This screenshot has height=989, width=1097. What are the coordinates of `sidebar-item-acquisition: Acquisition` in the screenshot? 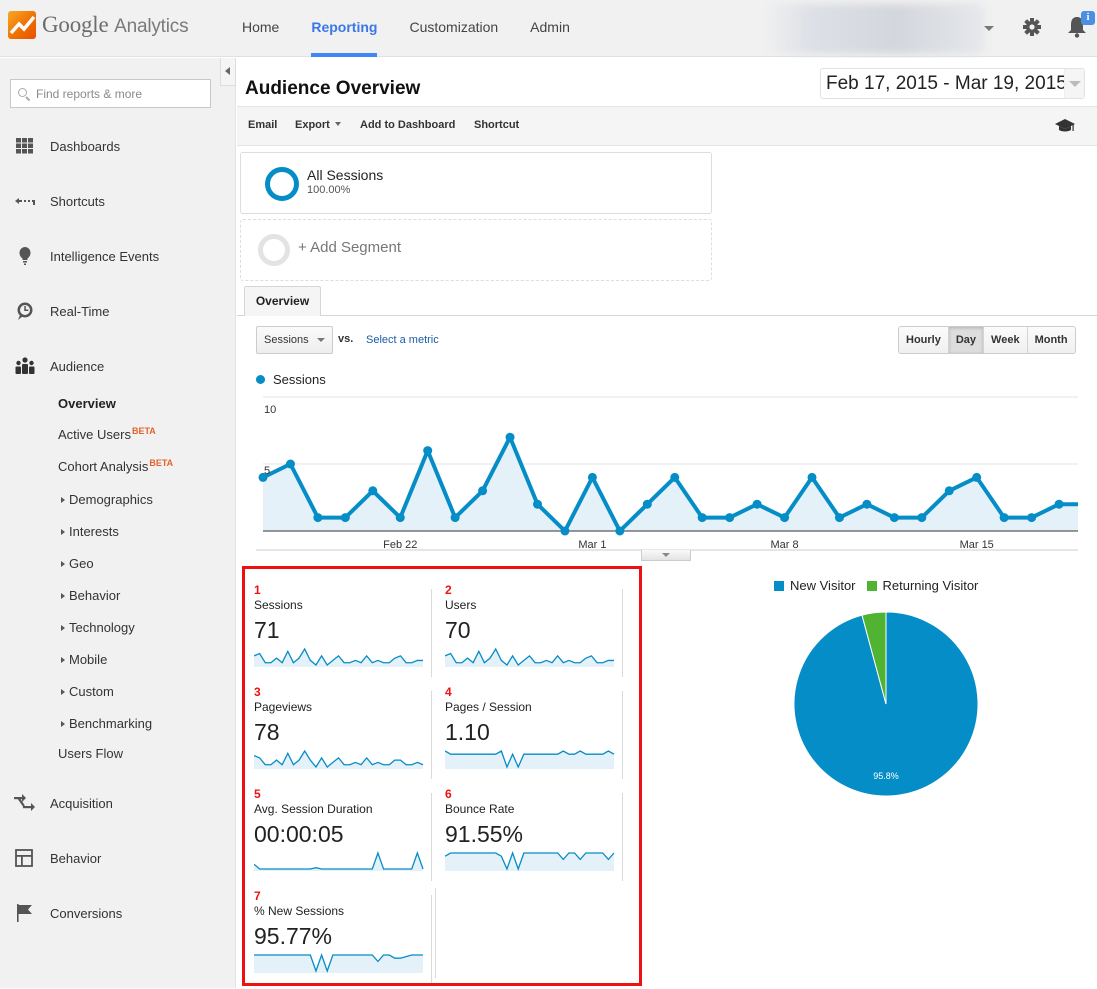 It's located at (118, 803).